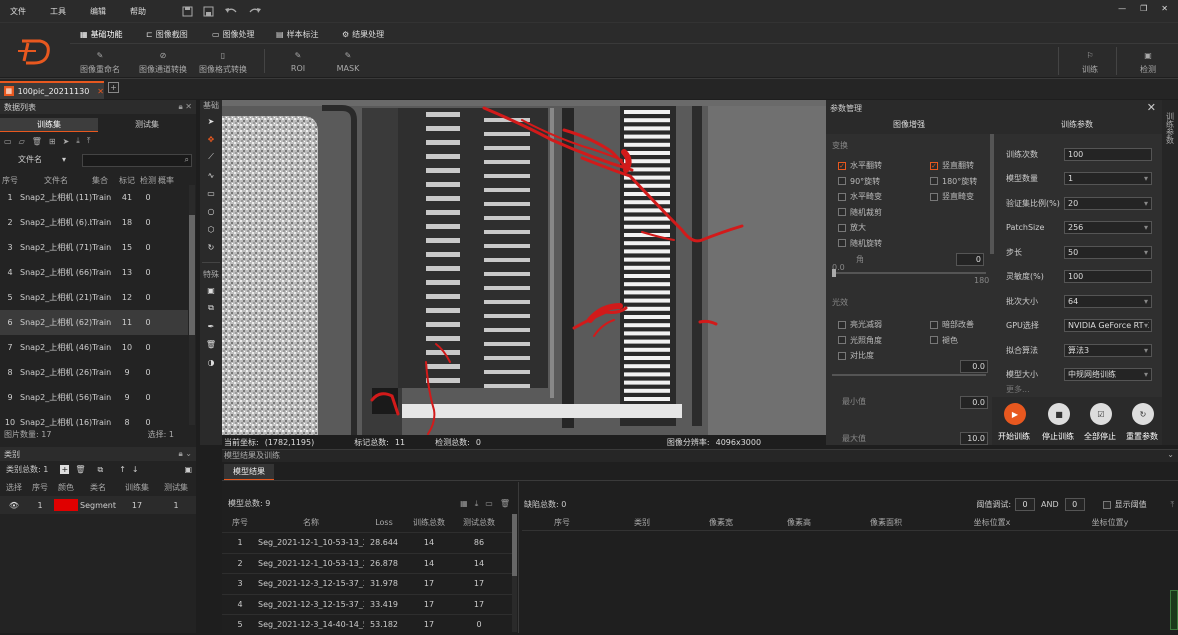 Image resolution: width=1178 pixels, height=635 pixels. What do you see at coordinates (187, 11) in the screenshot?
I see `new-icon` at bounding box center [187, 11].